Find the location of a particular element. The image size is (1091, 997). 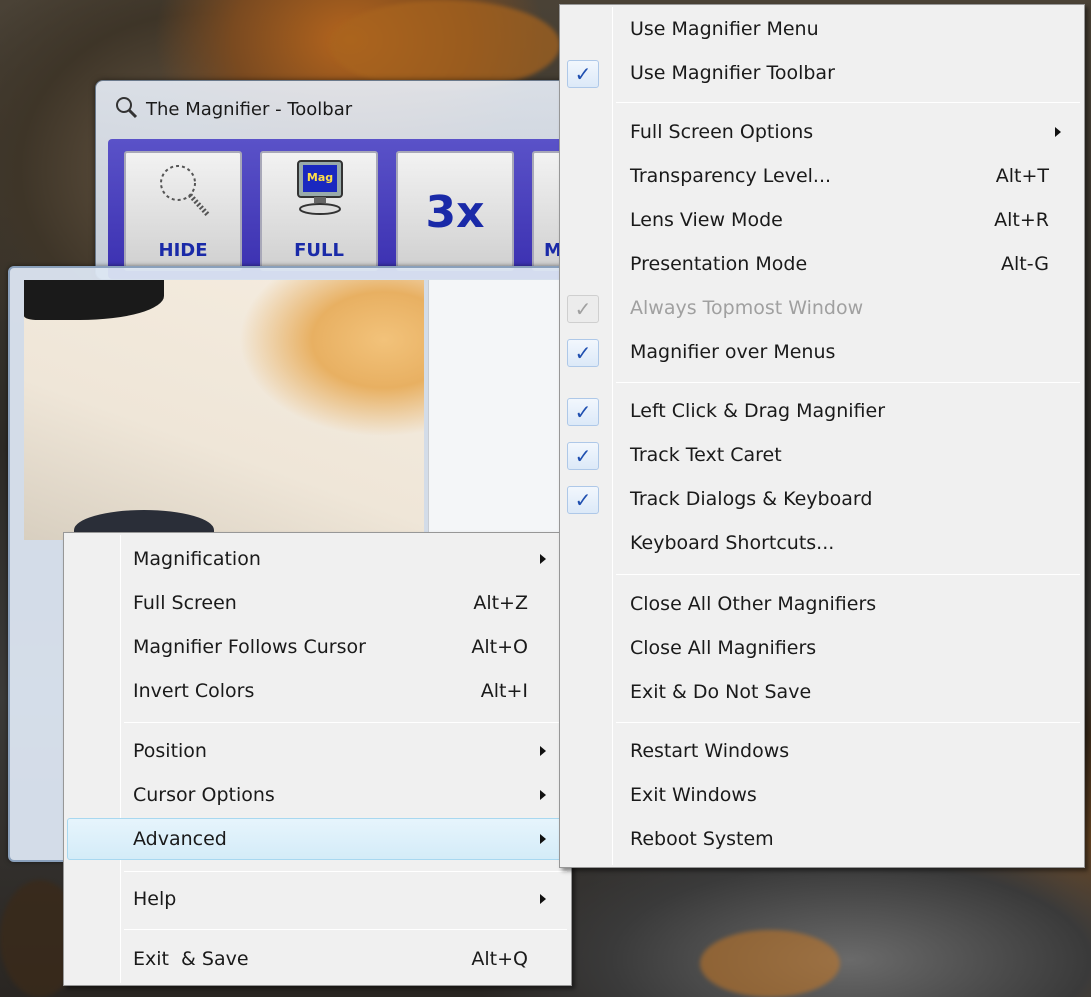

menu-item-magnifier-follows-cursor: Magnifier Follows Cursor Alt+O is located at coordinates (317, 647).